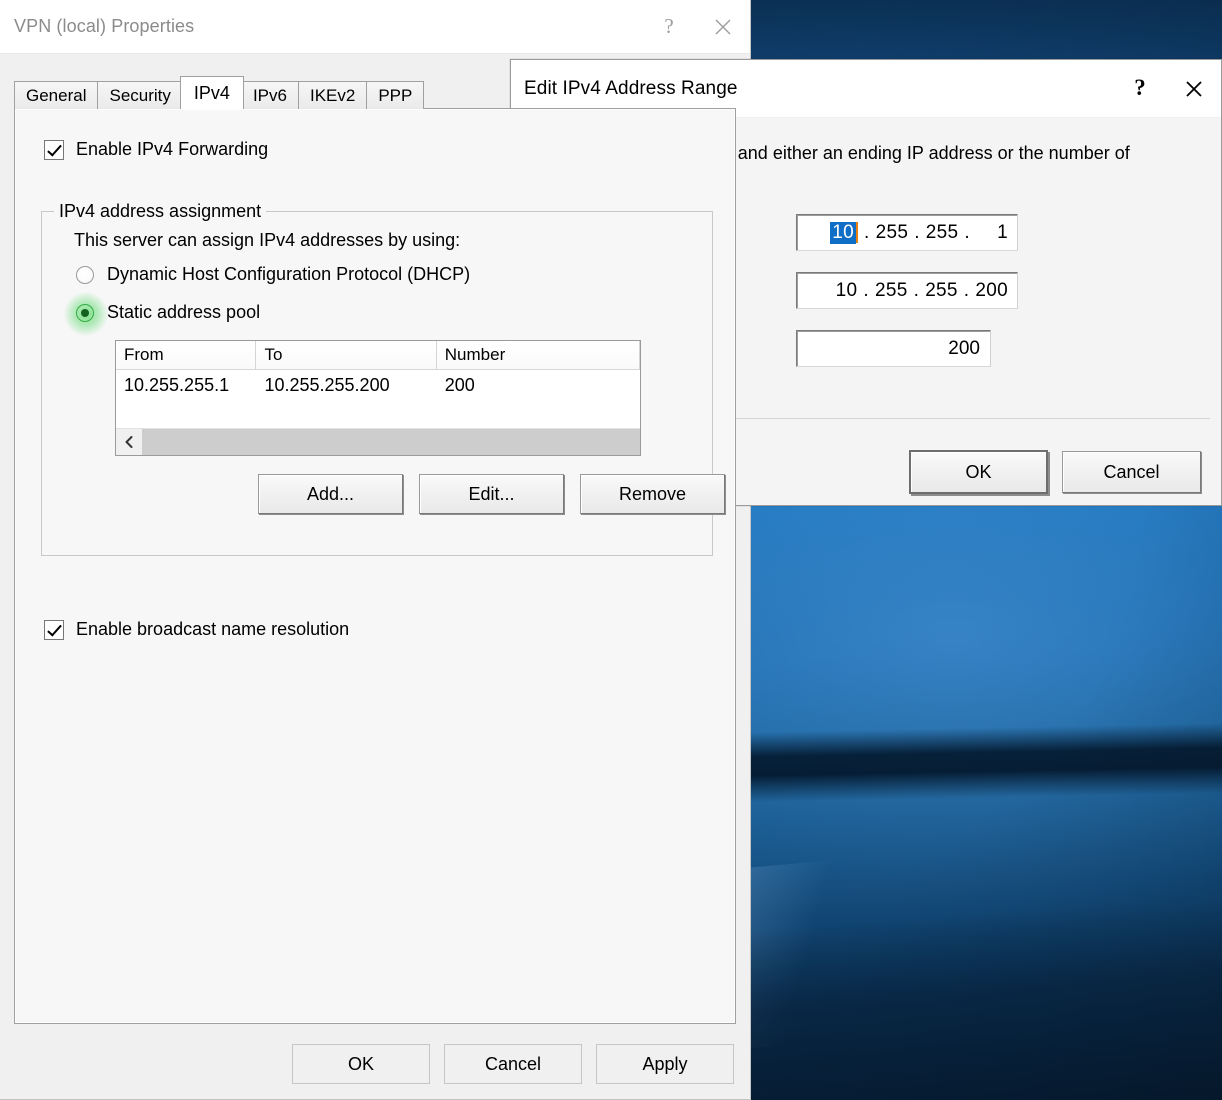 The width and height of the screenshot is (1222, 1100). I want to click on enable-ipv4-forwarding-row: Enable IPv4 Forwarding, so click(156, 149).